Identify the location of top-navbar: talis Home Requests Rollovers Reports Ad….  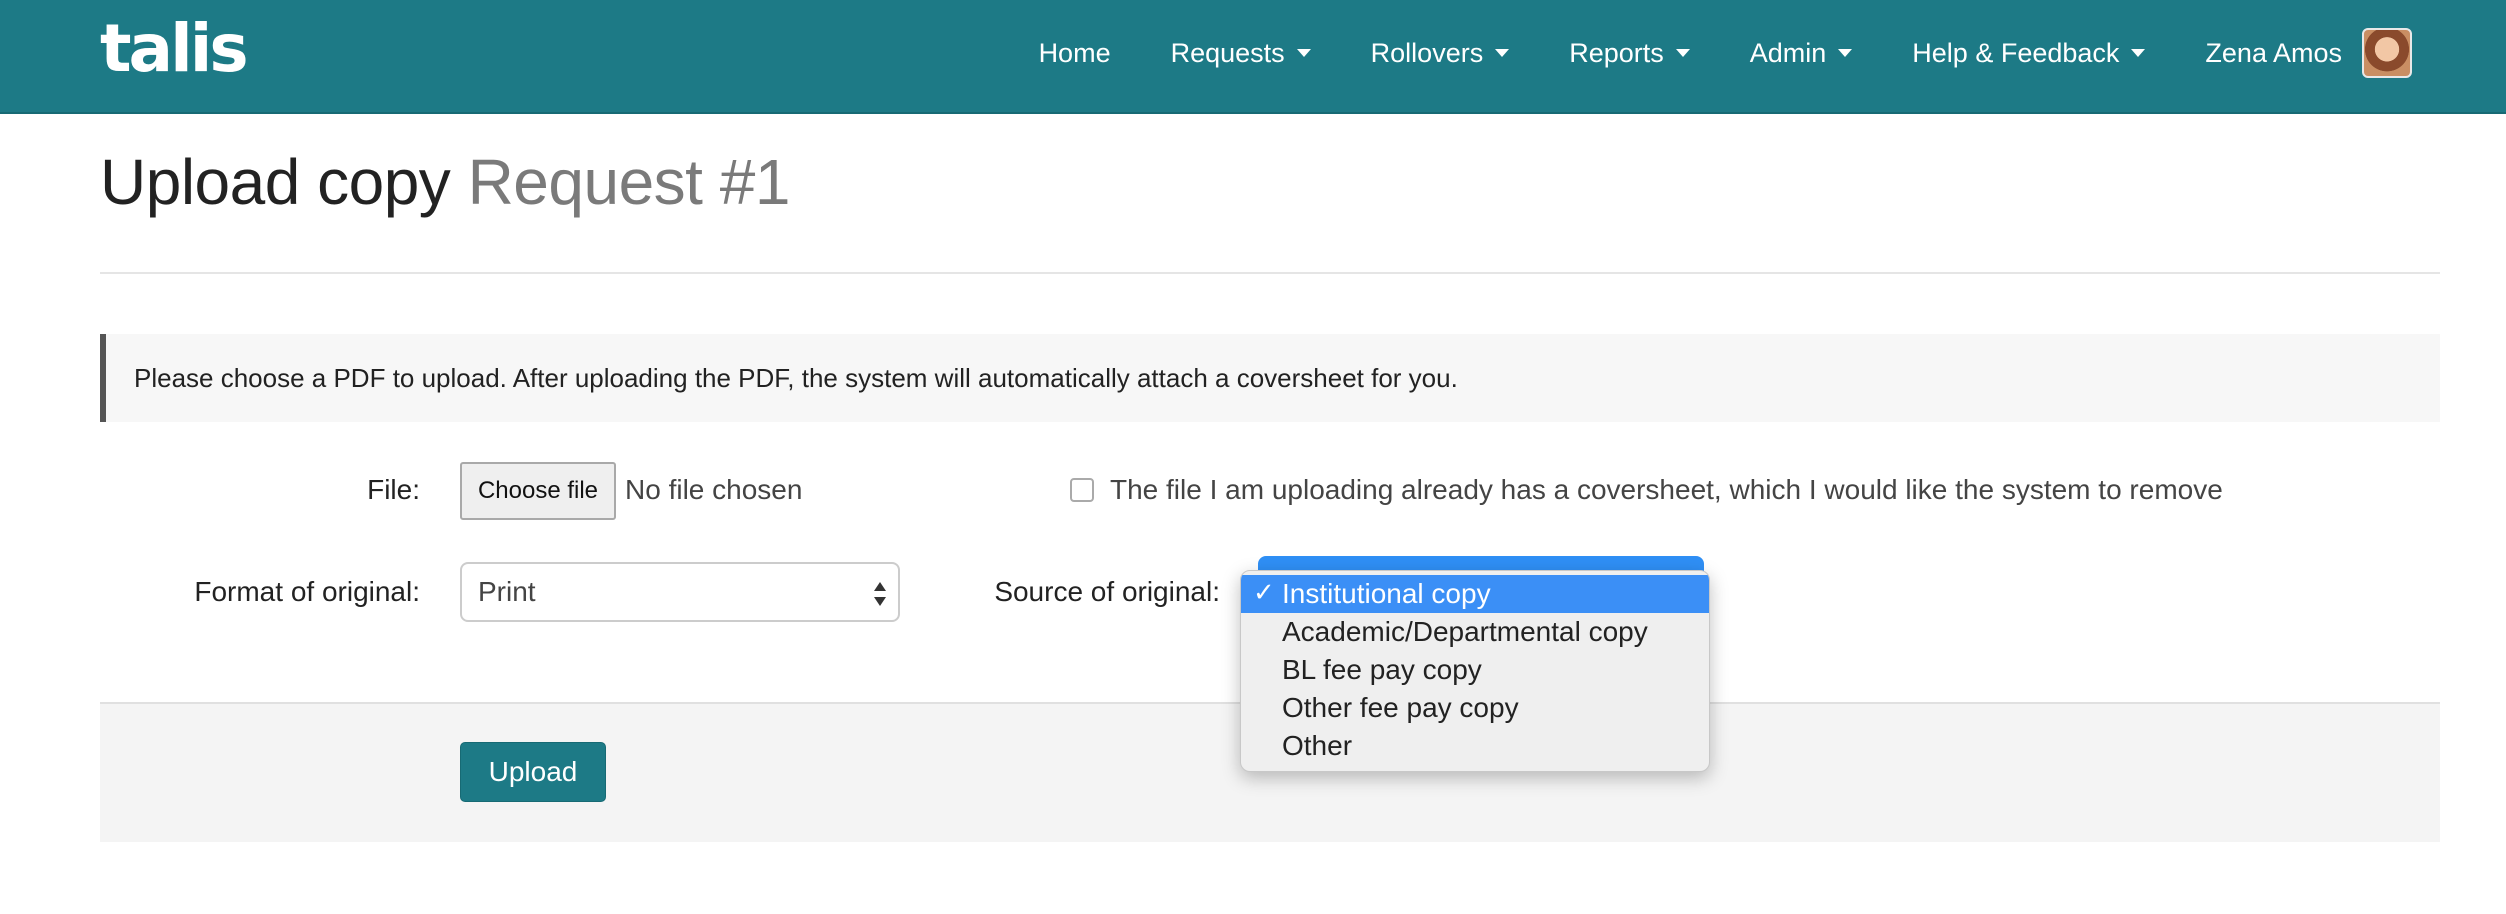
(1253, 57).